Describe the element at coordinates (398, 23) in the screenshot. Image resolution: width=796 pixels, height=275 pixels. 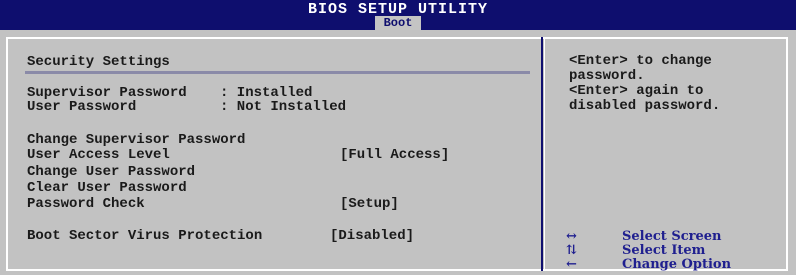
I see `tab-boot: Boot` at that location.